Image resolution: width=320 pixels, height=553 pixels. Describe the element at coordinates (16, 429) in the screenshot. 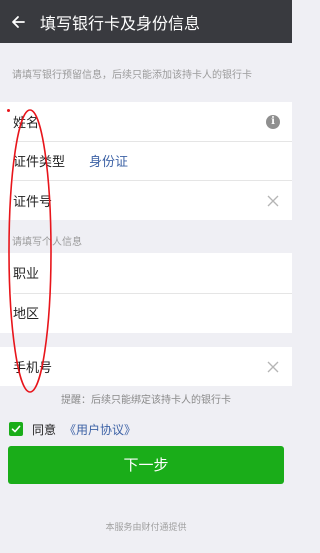

I see `checkbox-checked-icon` at that location.